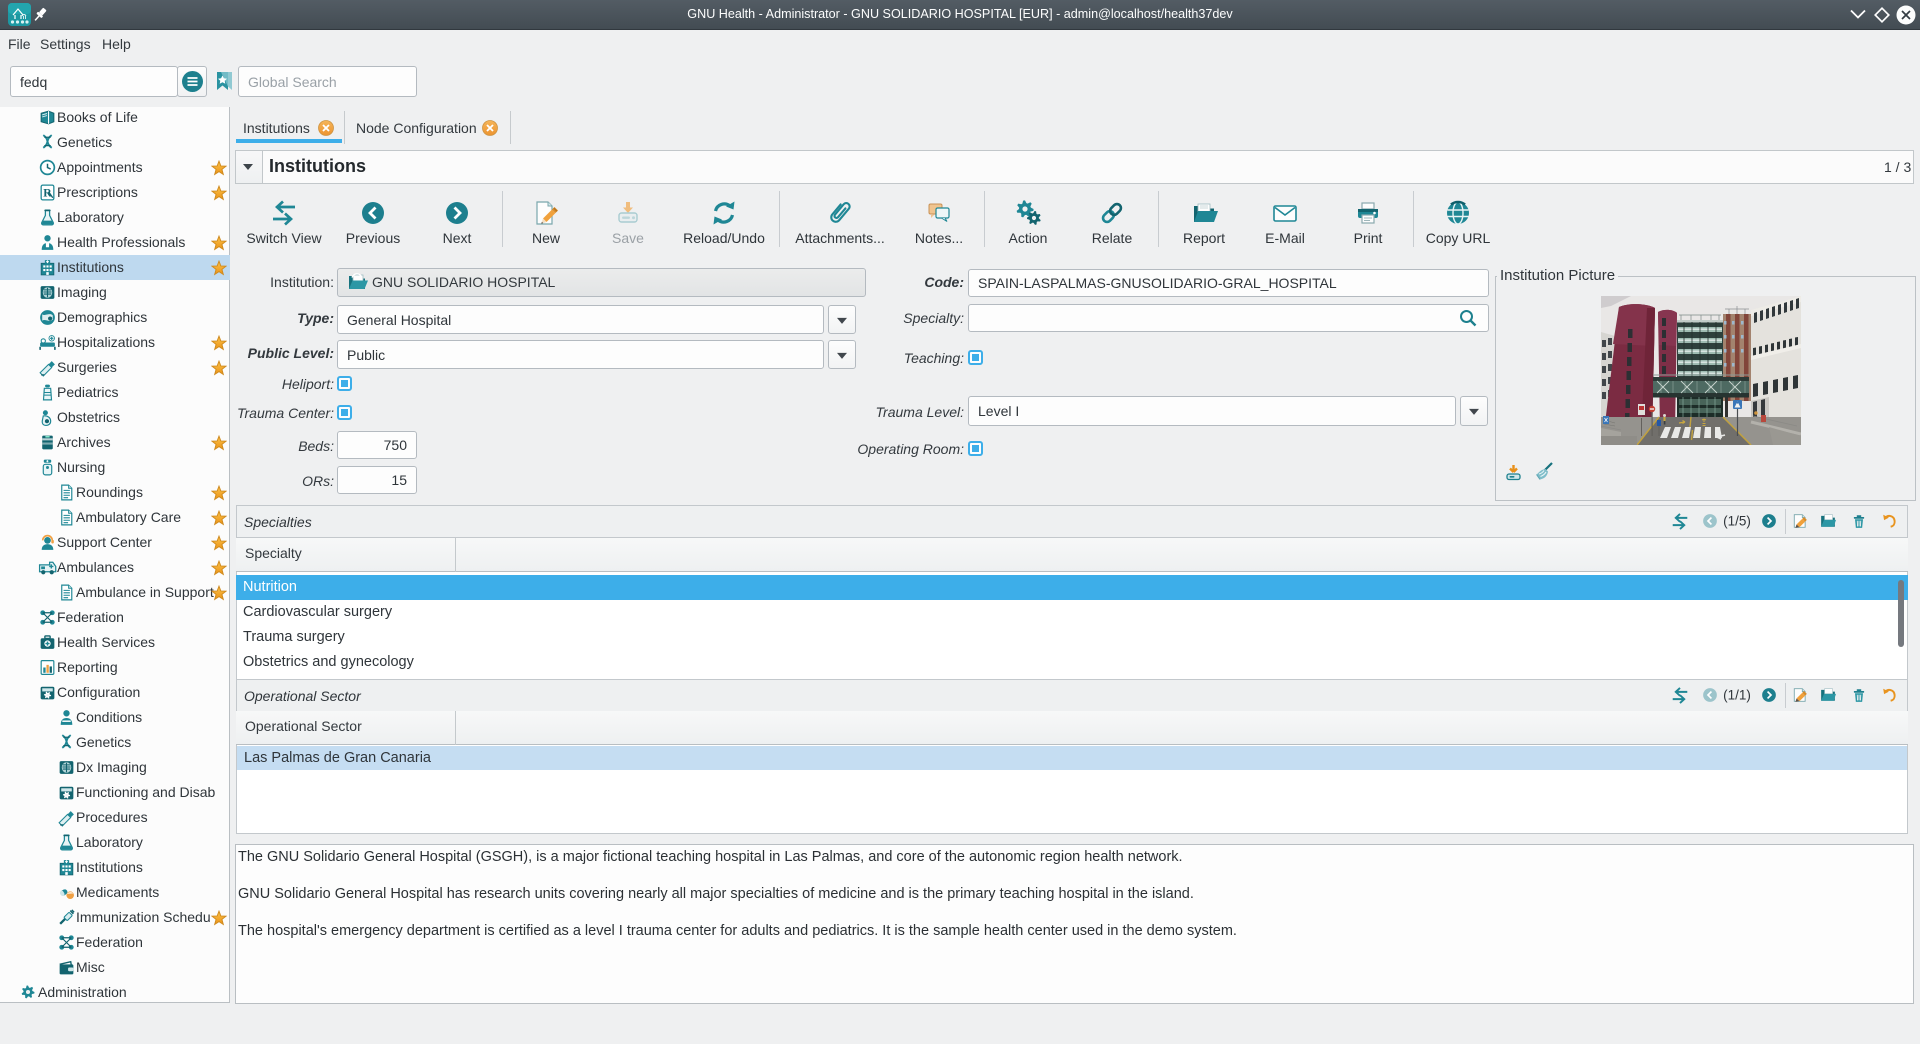 This screenshot has height=1044, width=1920. I want to click on svg-text: R, so click(47, 193).